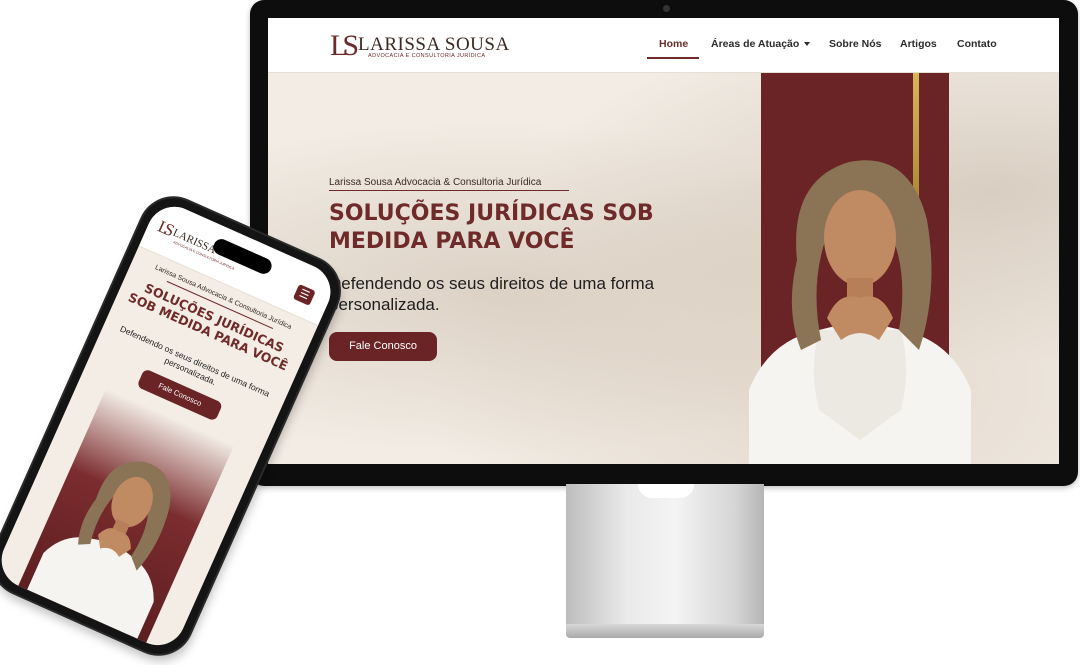 The height and width of the screenshot is (665, 1080). What do you see at coordinates (673, 44) in the screenshot?
I see `nav-home: Home` at bounding box center [673, 44].